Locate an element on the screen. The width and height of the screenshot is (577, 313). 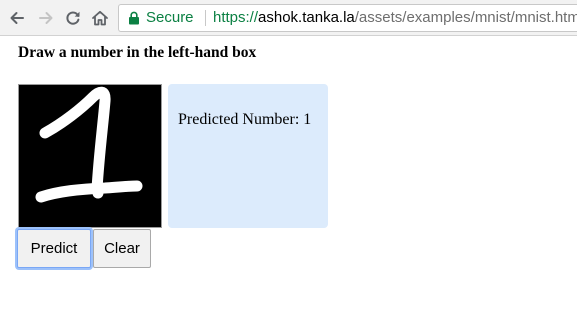
home-icon is located at coordinates (100, 18).